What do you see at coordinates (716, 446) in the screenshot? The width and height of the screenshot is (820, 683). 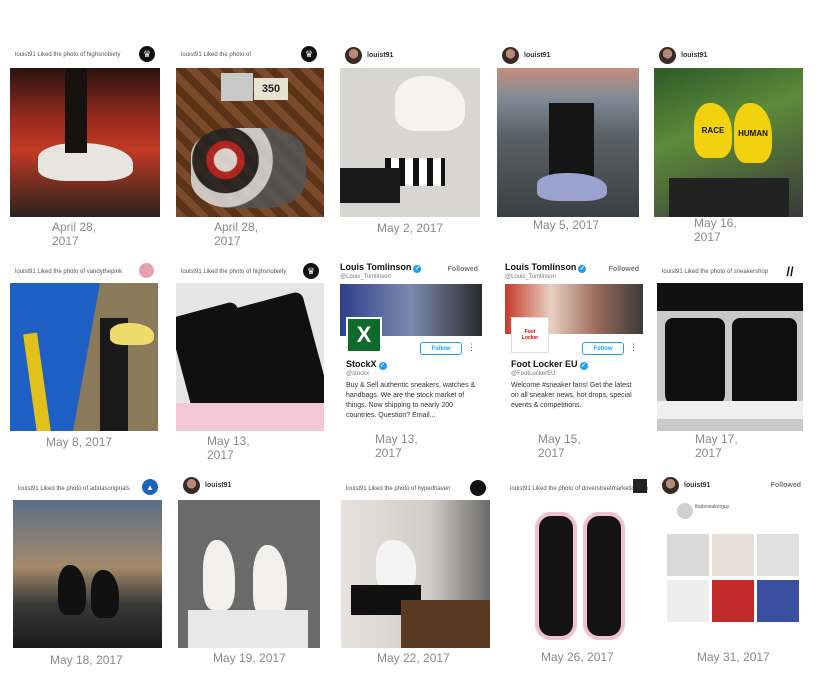 I see `date-label: May 17, 2017` at bounding box center [716, 446].